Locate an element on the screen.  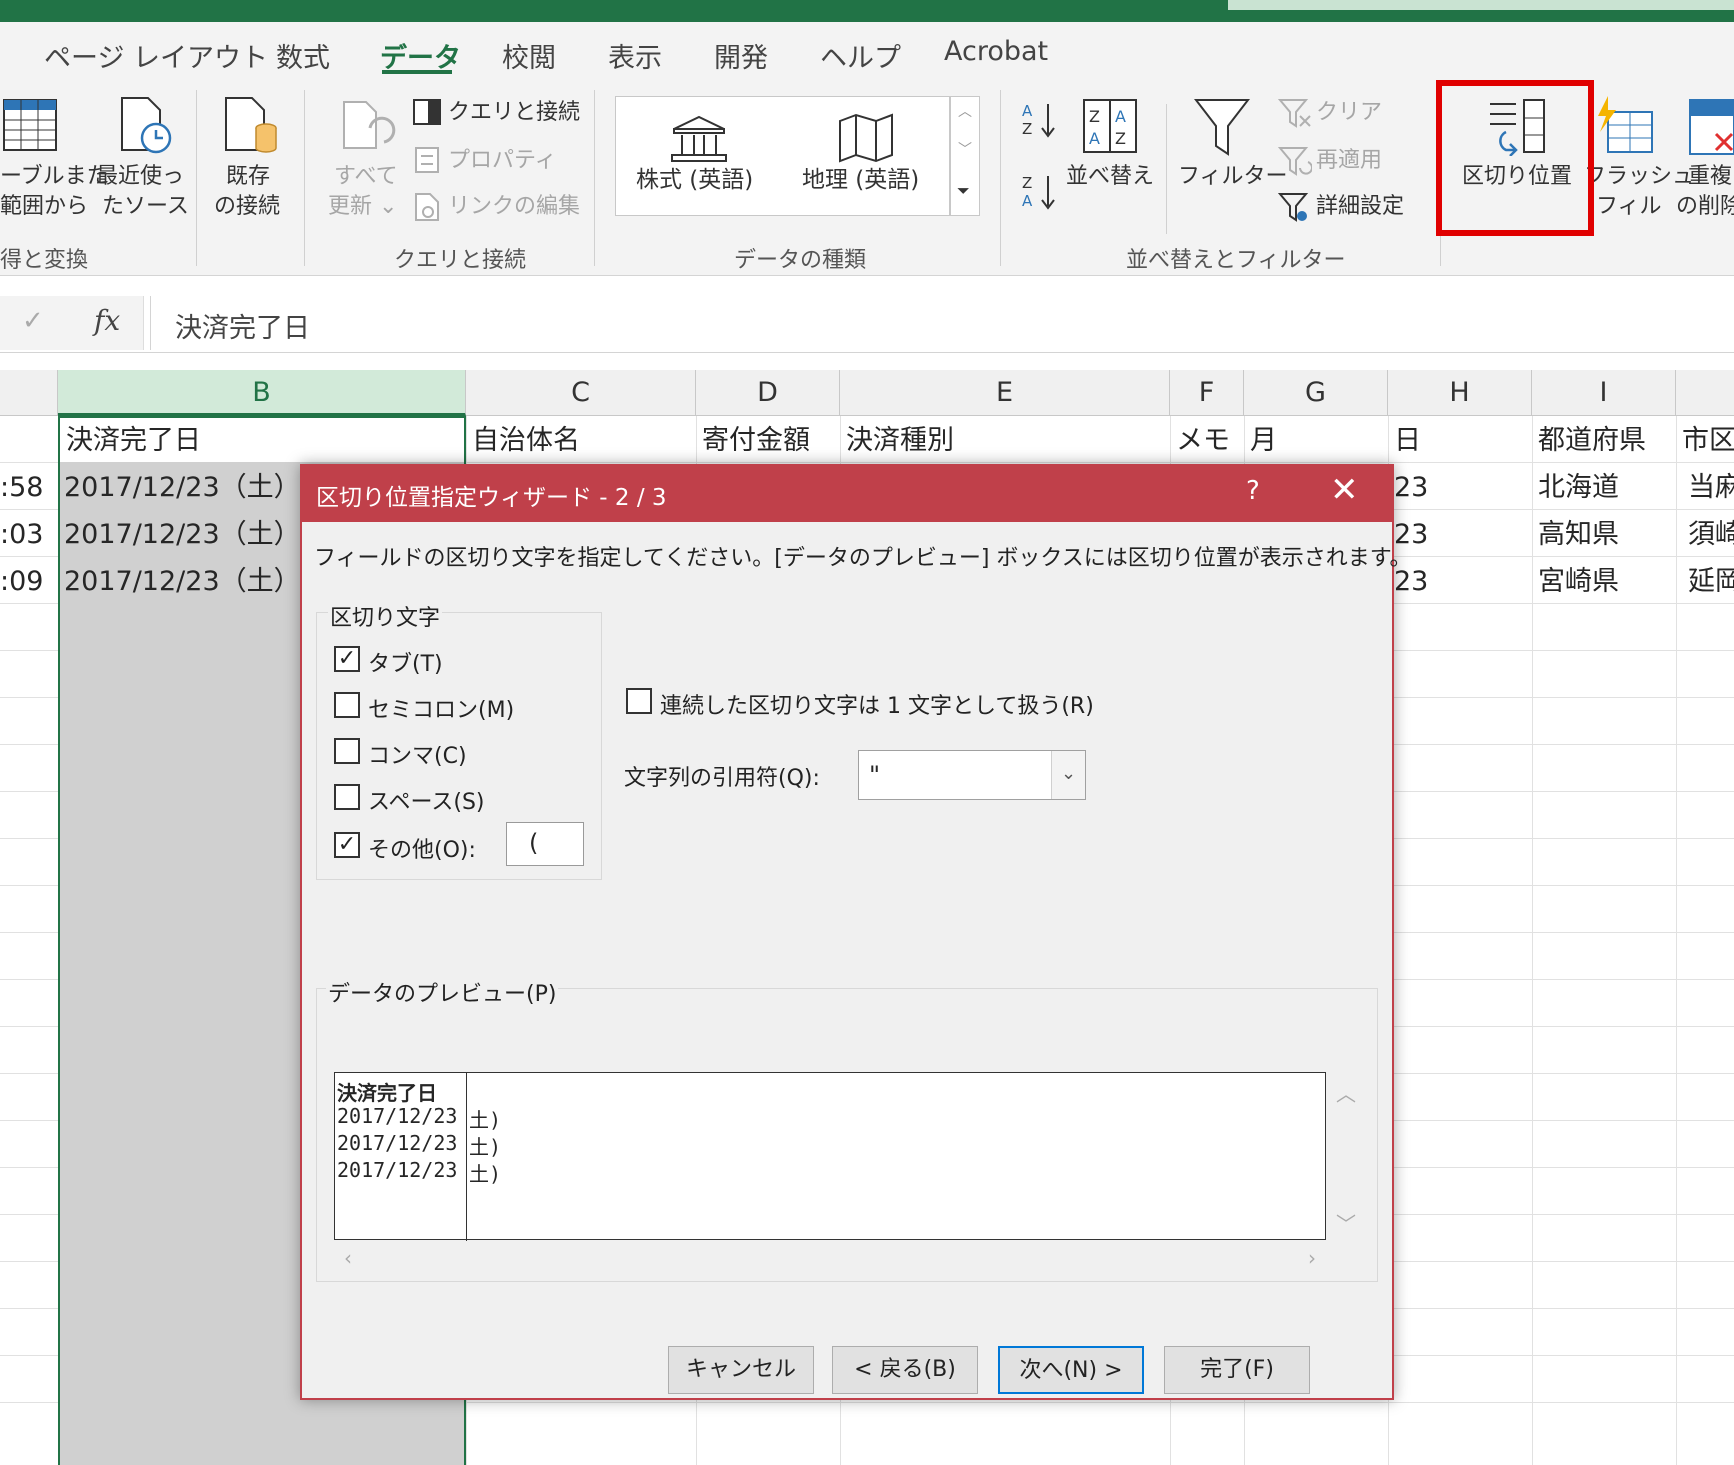
checkbox-other: ✓ is located at coordinates (347, 845).